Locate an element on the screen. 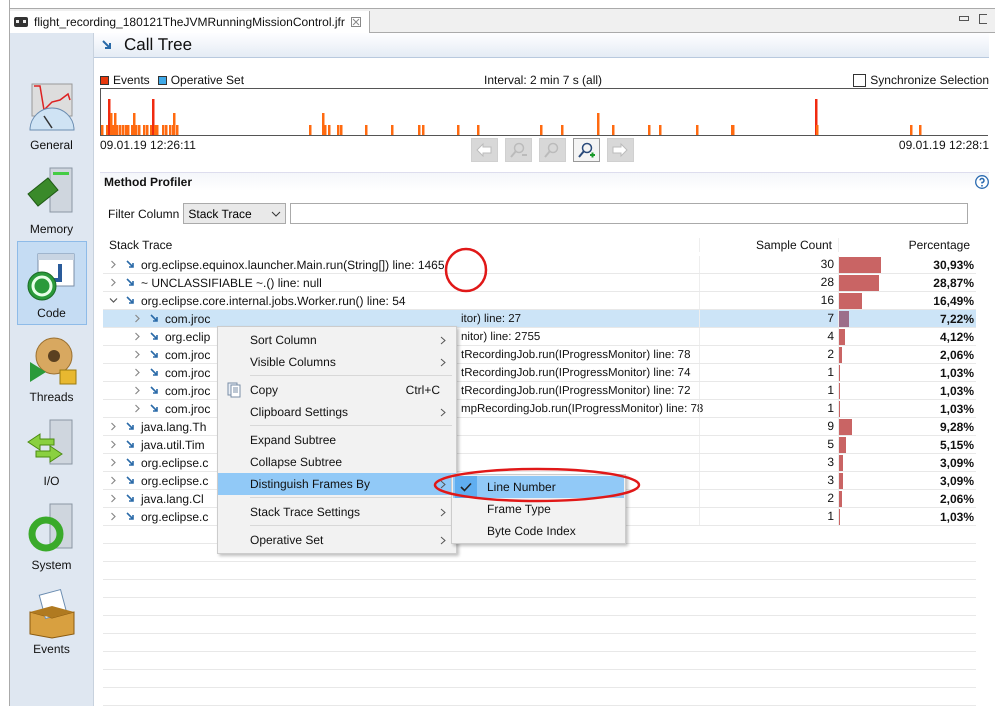  help-icon is located at coordinates (982, 182).